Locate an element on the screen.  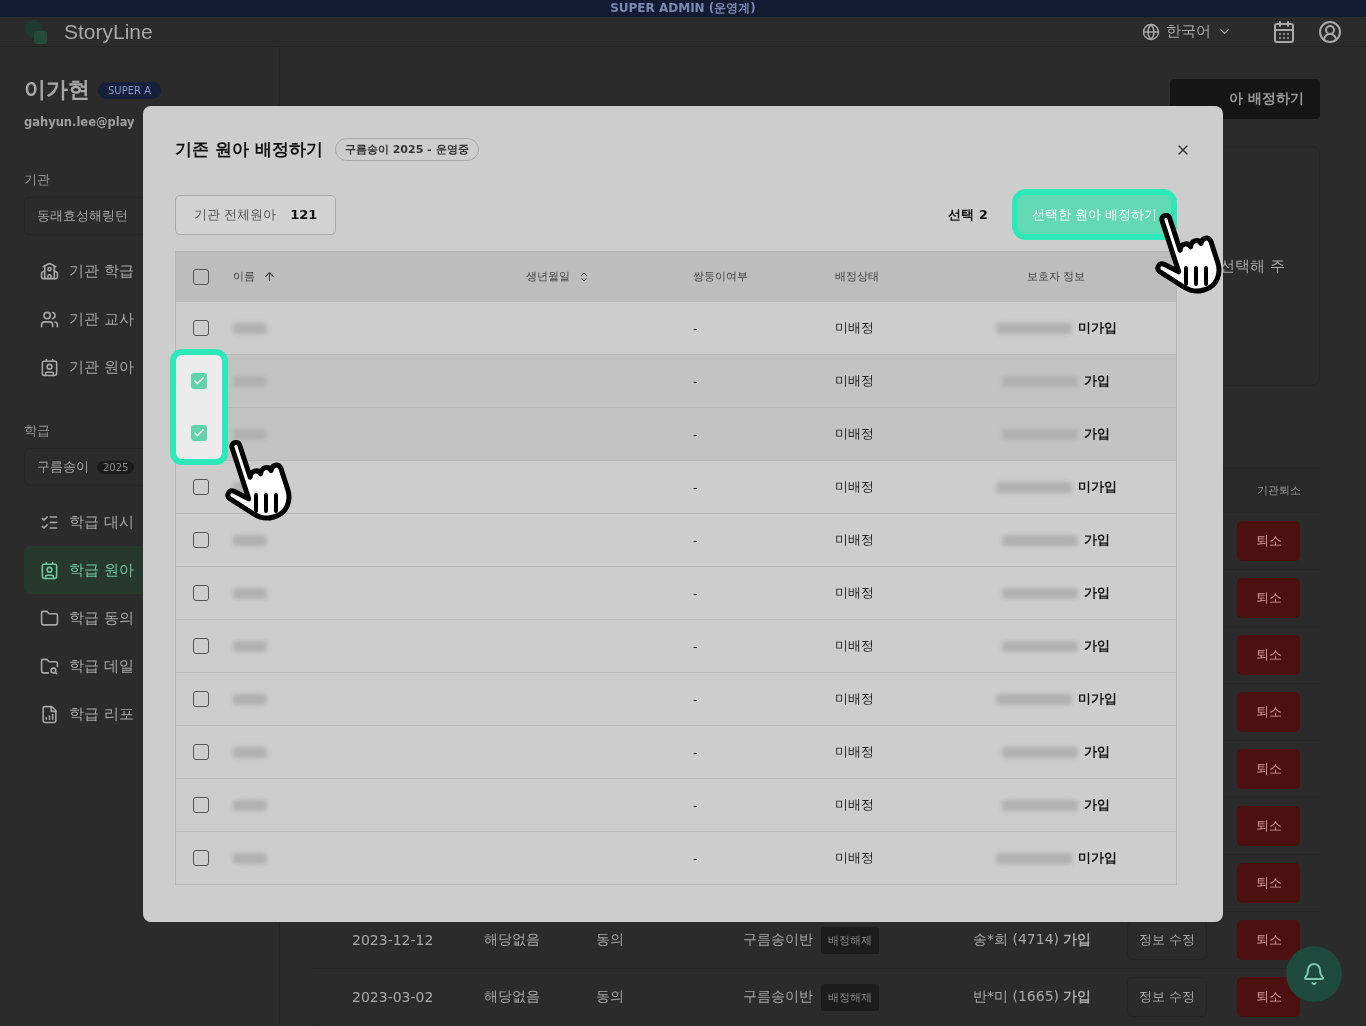
table-cell-text: 2023-12-12 is located at coordinates (393, 940).